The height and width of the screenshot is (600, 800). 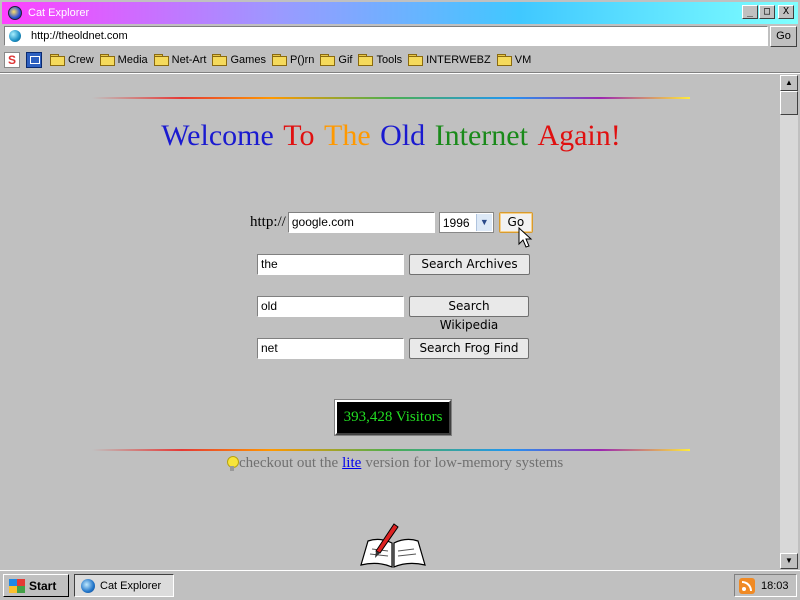 I want to click on bookmark-porn: P()rn, so click(x=293, y=60).